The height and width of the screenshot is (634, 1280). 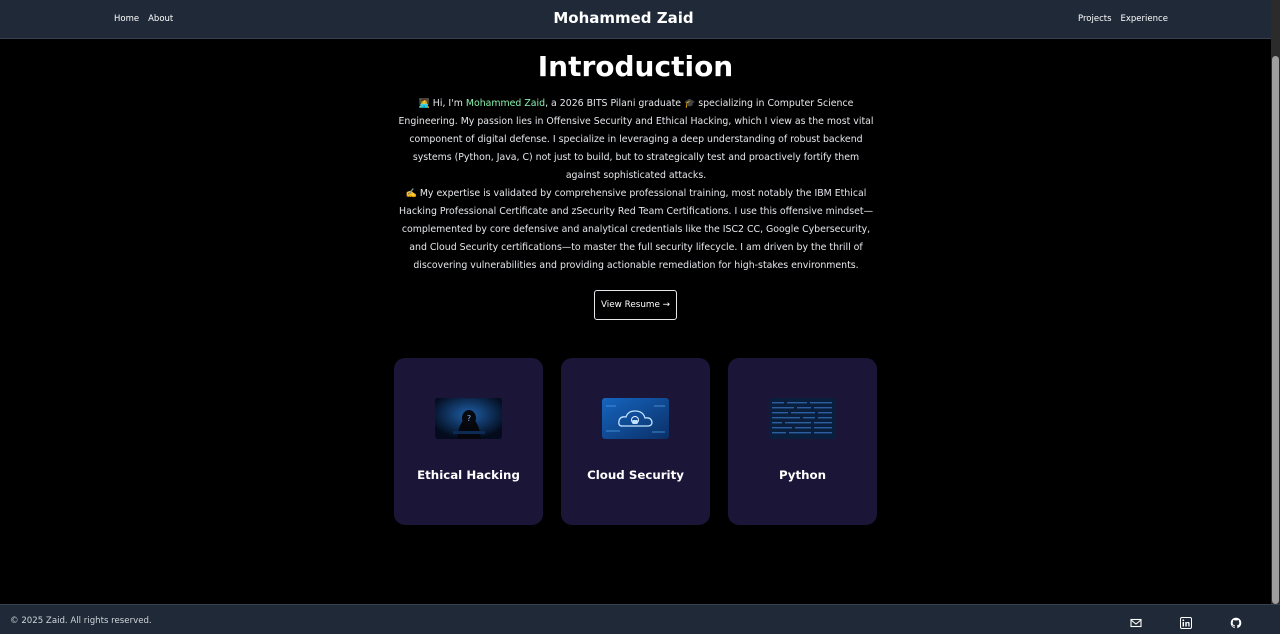 What do you see at coordinates (1095, 19) in the screenshot?
I see `nav-link-projects: Projects` at bounding box center [1095, 19].